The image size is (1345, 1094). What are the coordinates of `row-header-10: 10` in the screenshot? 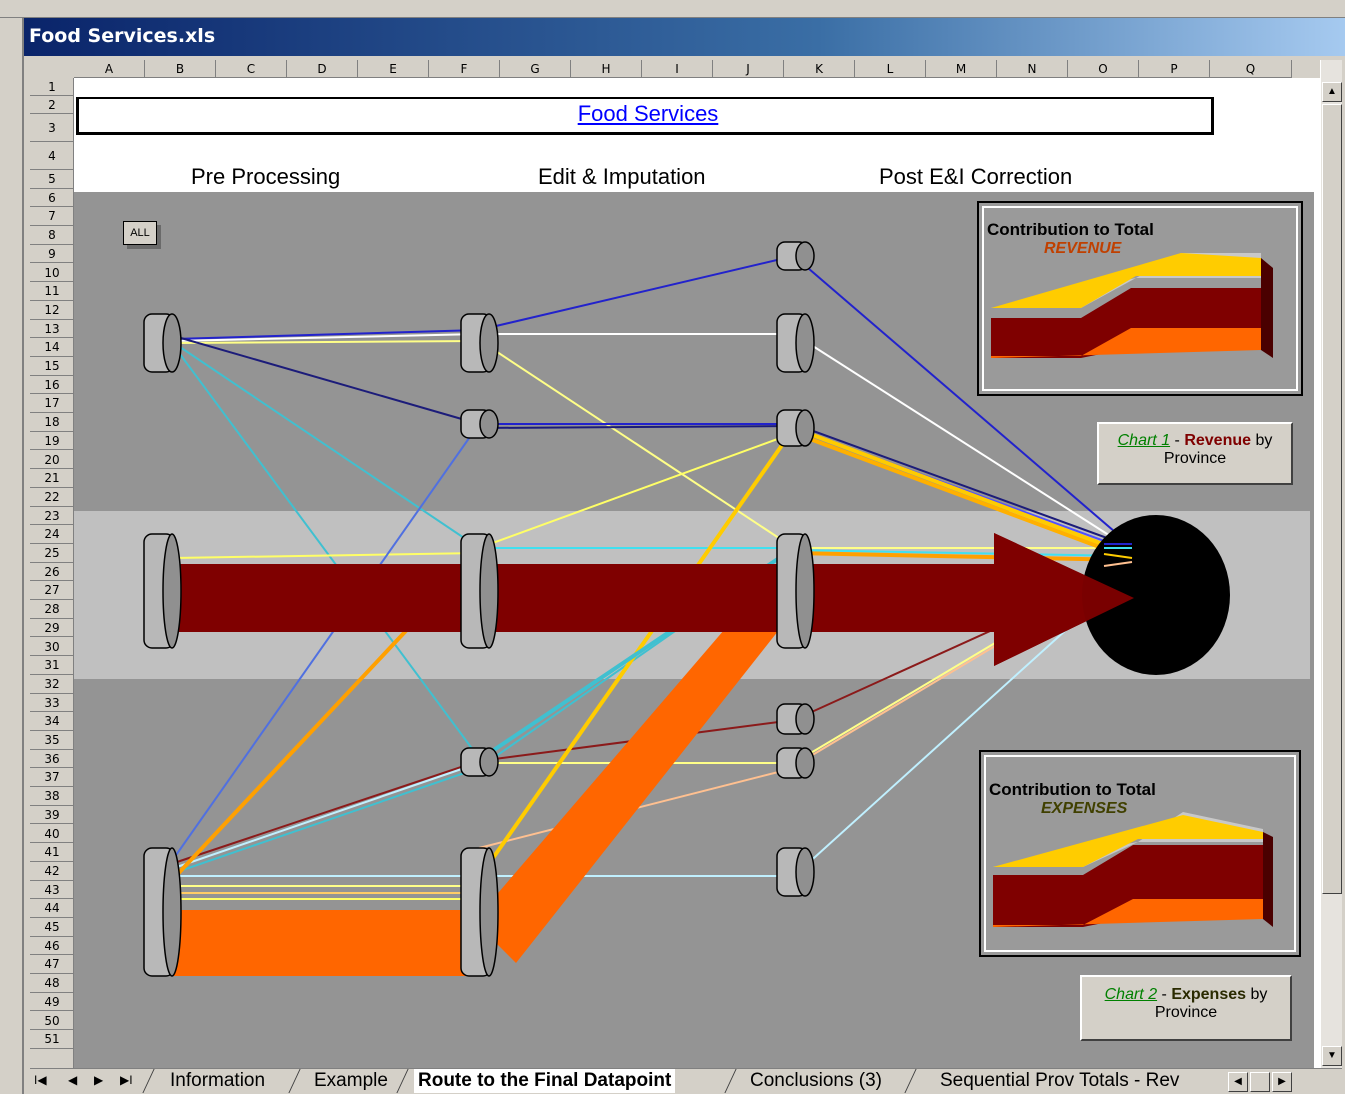 It's located at (51, 273).